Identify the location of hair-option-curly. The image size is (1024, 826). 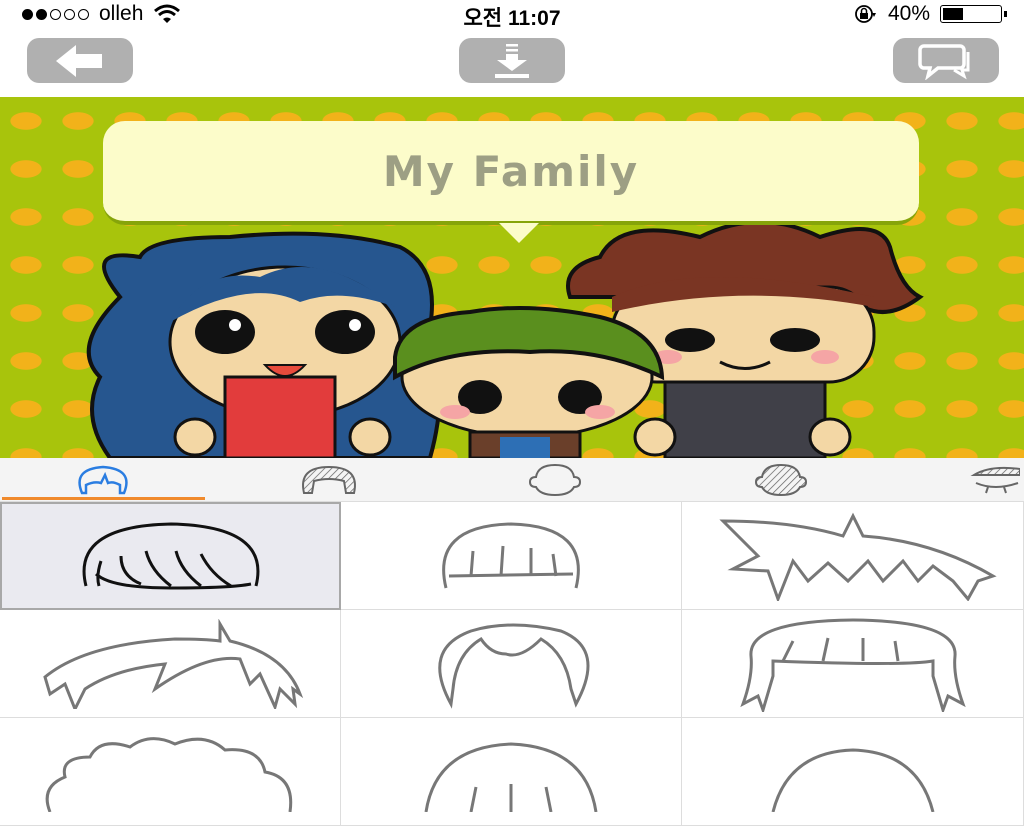
(170, 772).